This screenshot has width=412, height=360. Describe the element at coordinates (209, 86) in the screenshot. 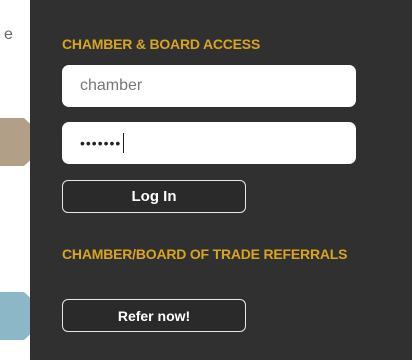

I see `username-field: chamber` at that location.